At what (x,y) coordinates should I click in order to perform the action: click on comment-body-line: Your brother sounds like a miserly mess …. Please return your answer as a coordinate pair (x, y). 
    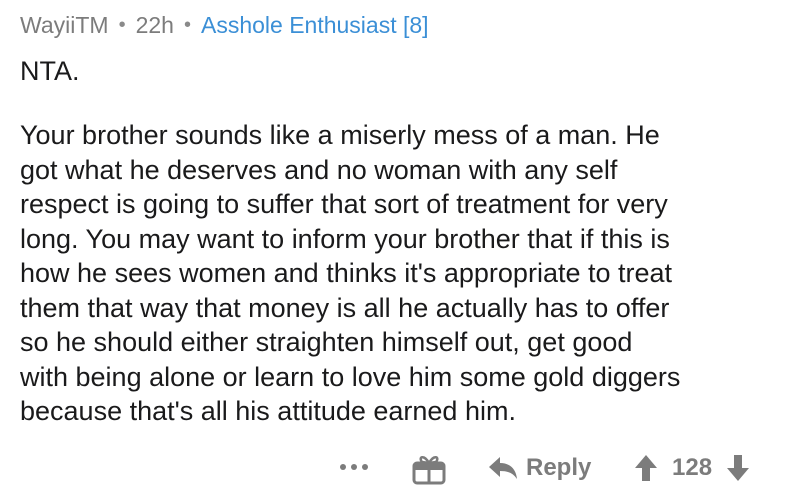
    Looking at the image, I should click on (340, 135).